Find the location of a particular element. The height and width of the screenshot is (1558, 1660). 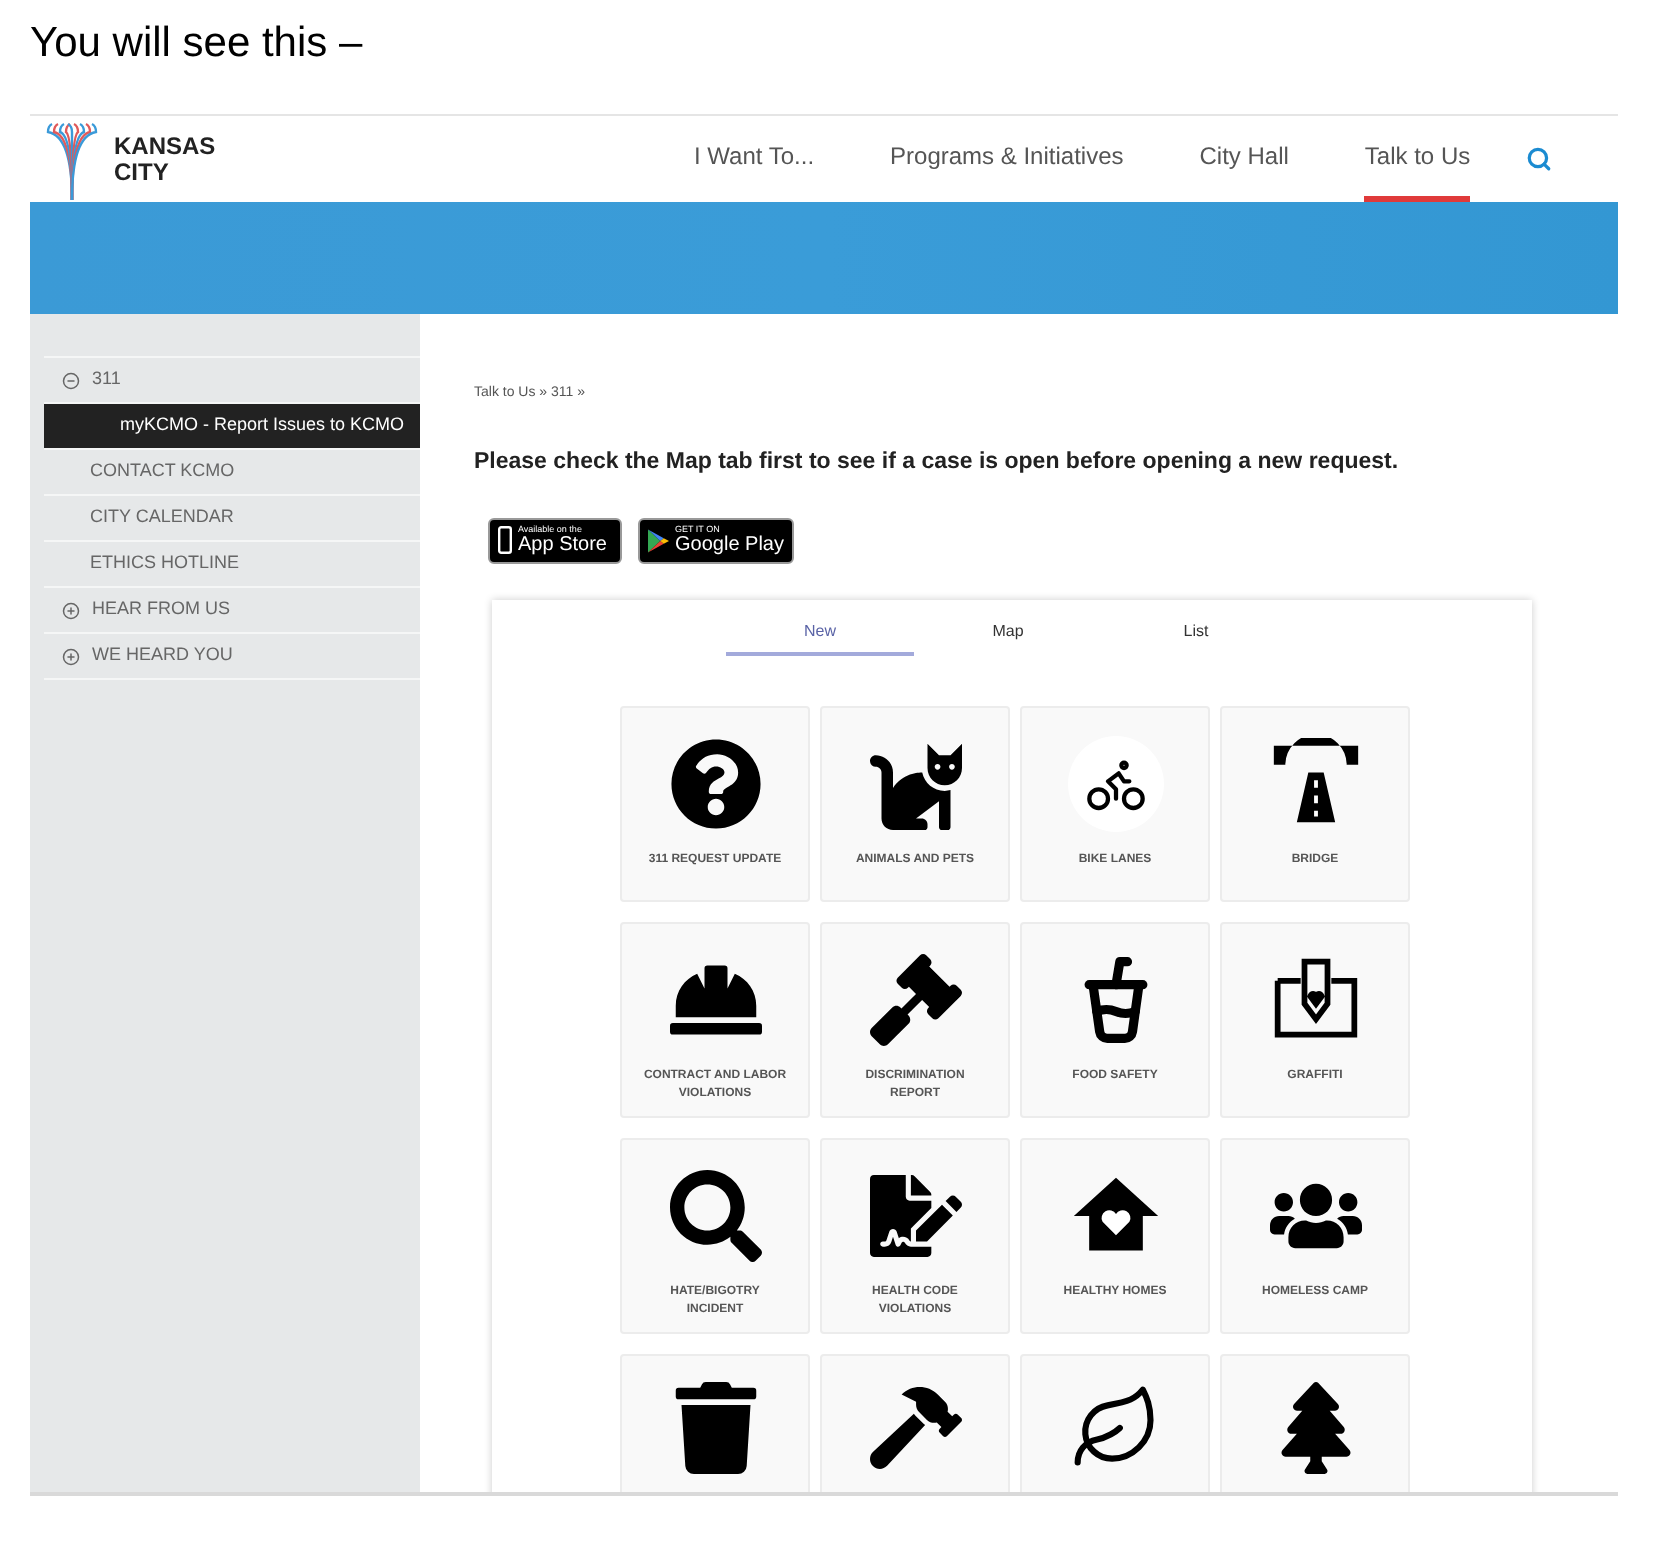

sidebar-item: WE HEARD YOU is located at coordinates (232, 657).